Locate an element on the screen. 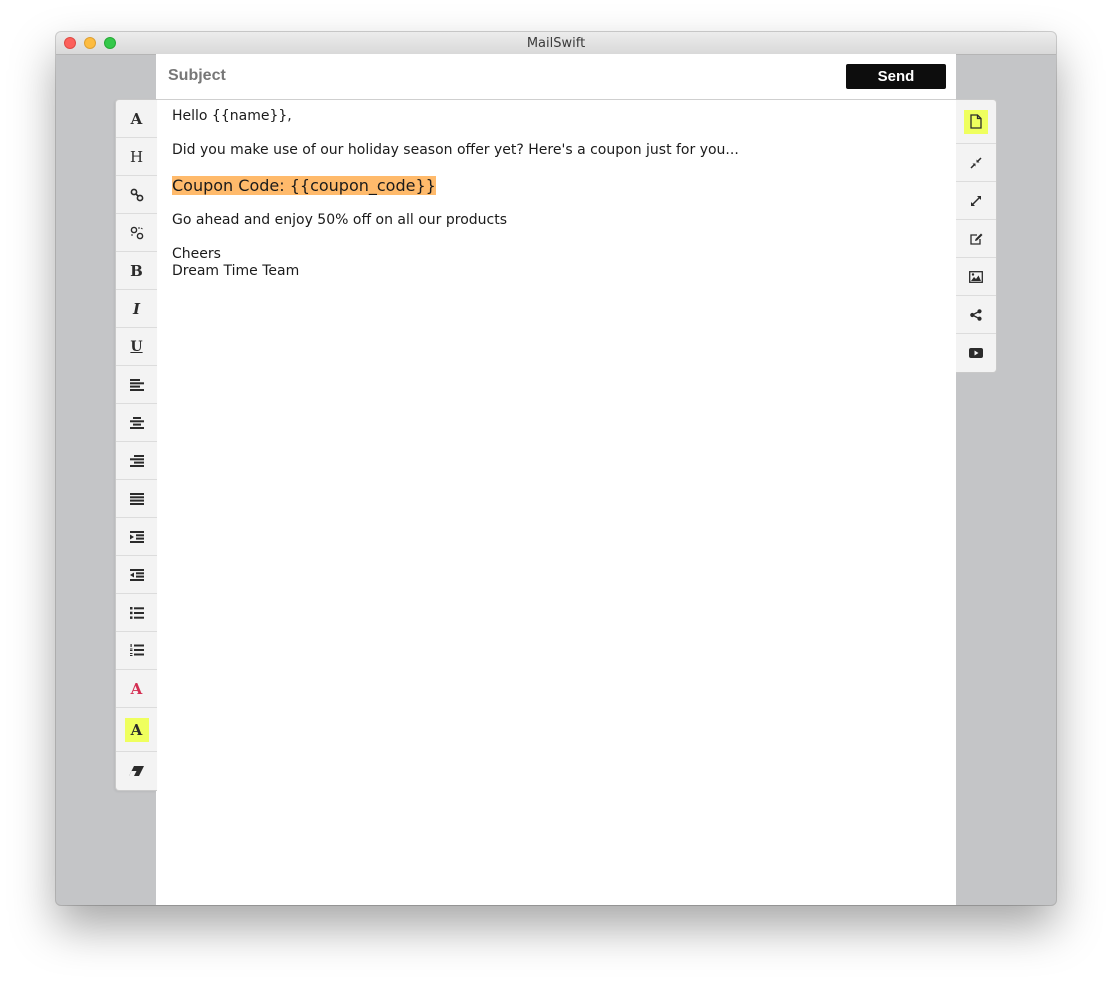  align-center-icon is located at coordinates (136, 422).